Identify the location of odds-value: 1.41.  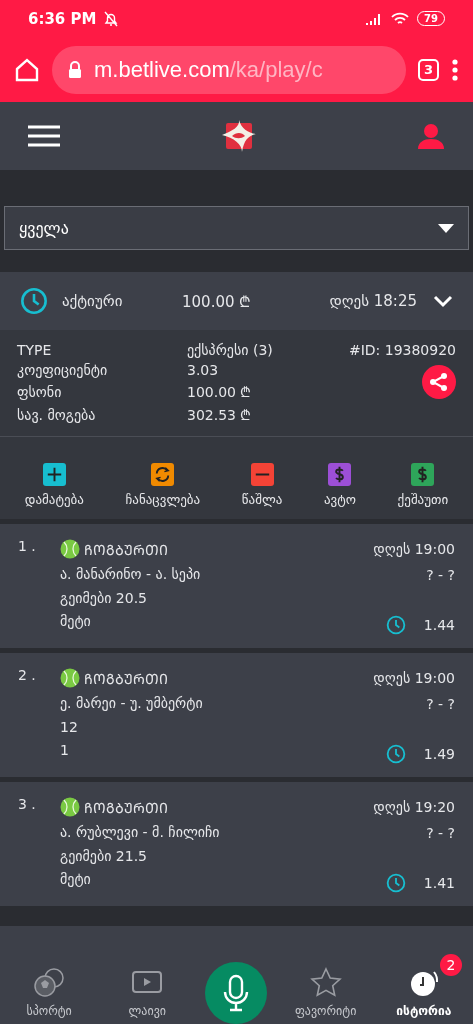
(439, 882).